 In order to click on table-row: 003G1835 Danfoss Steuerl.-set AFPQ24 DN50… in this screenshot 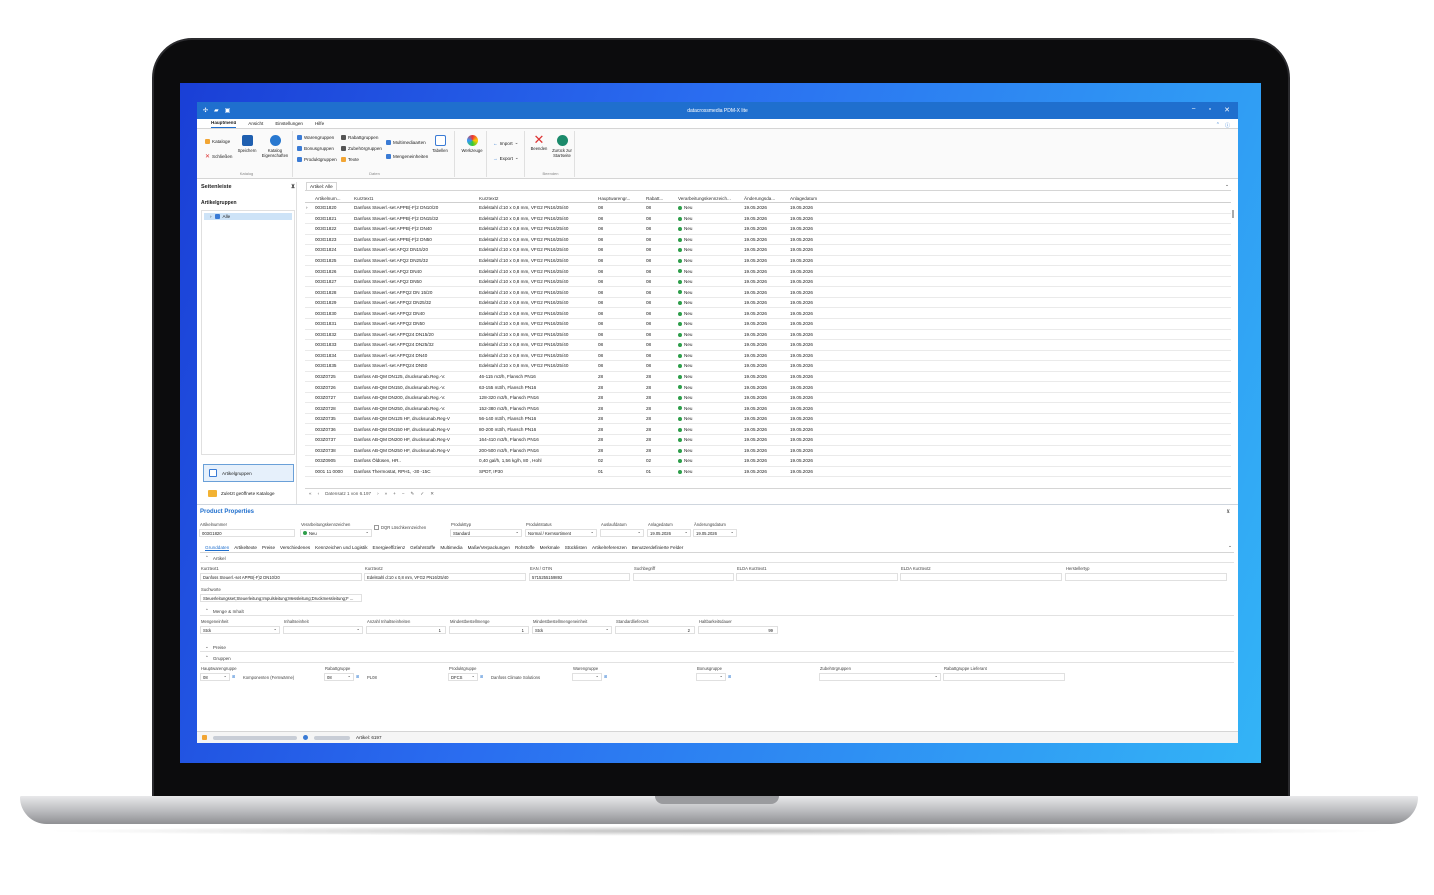, I will do `click(768, 366)`.